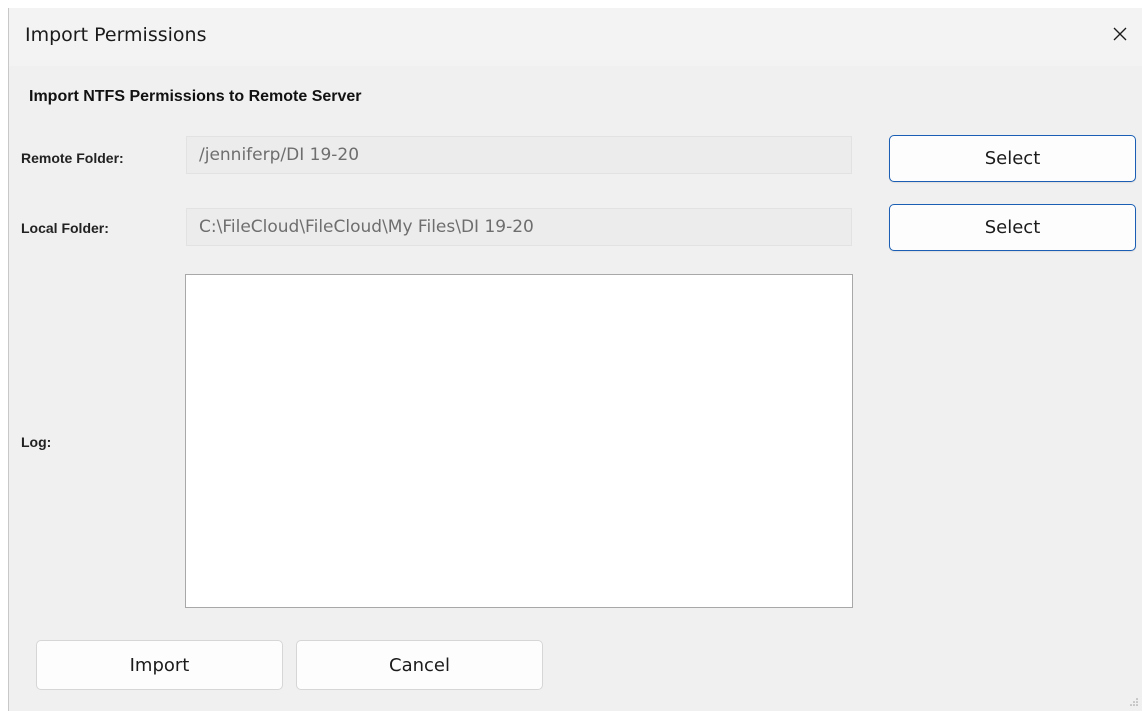  I want to click on close-button, so click(1119, 34).